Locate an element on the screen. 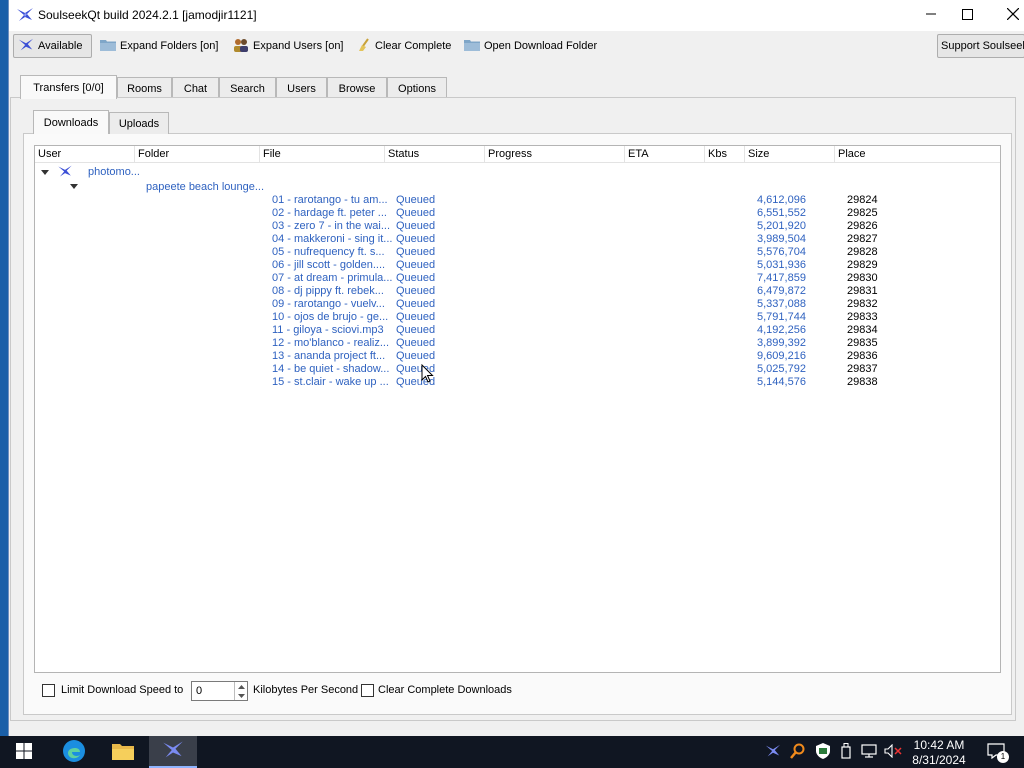  folder-open-icon is located at coordinates (472, 46).